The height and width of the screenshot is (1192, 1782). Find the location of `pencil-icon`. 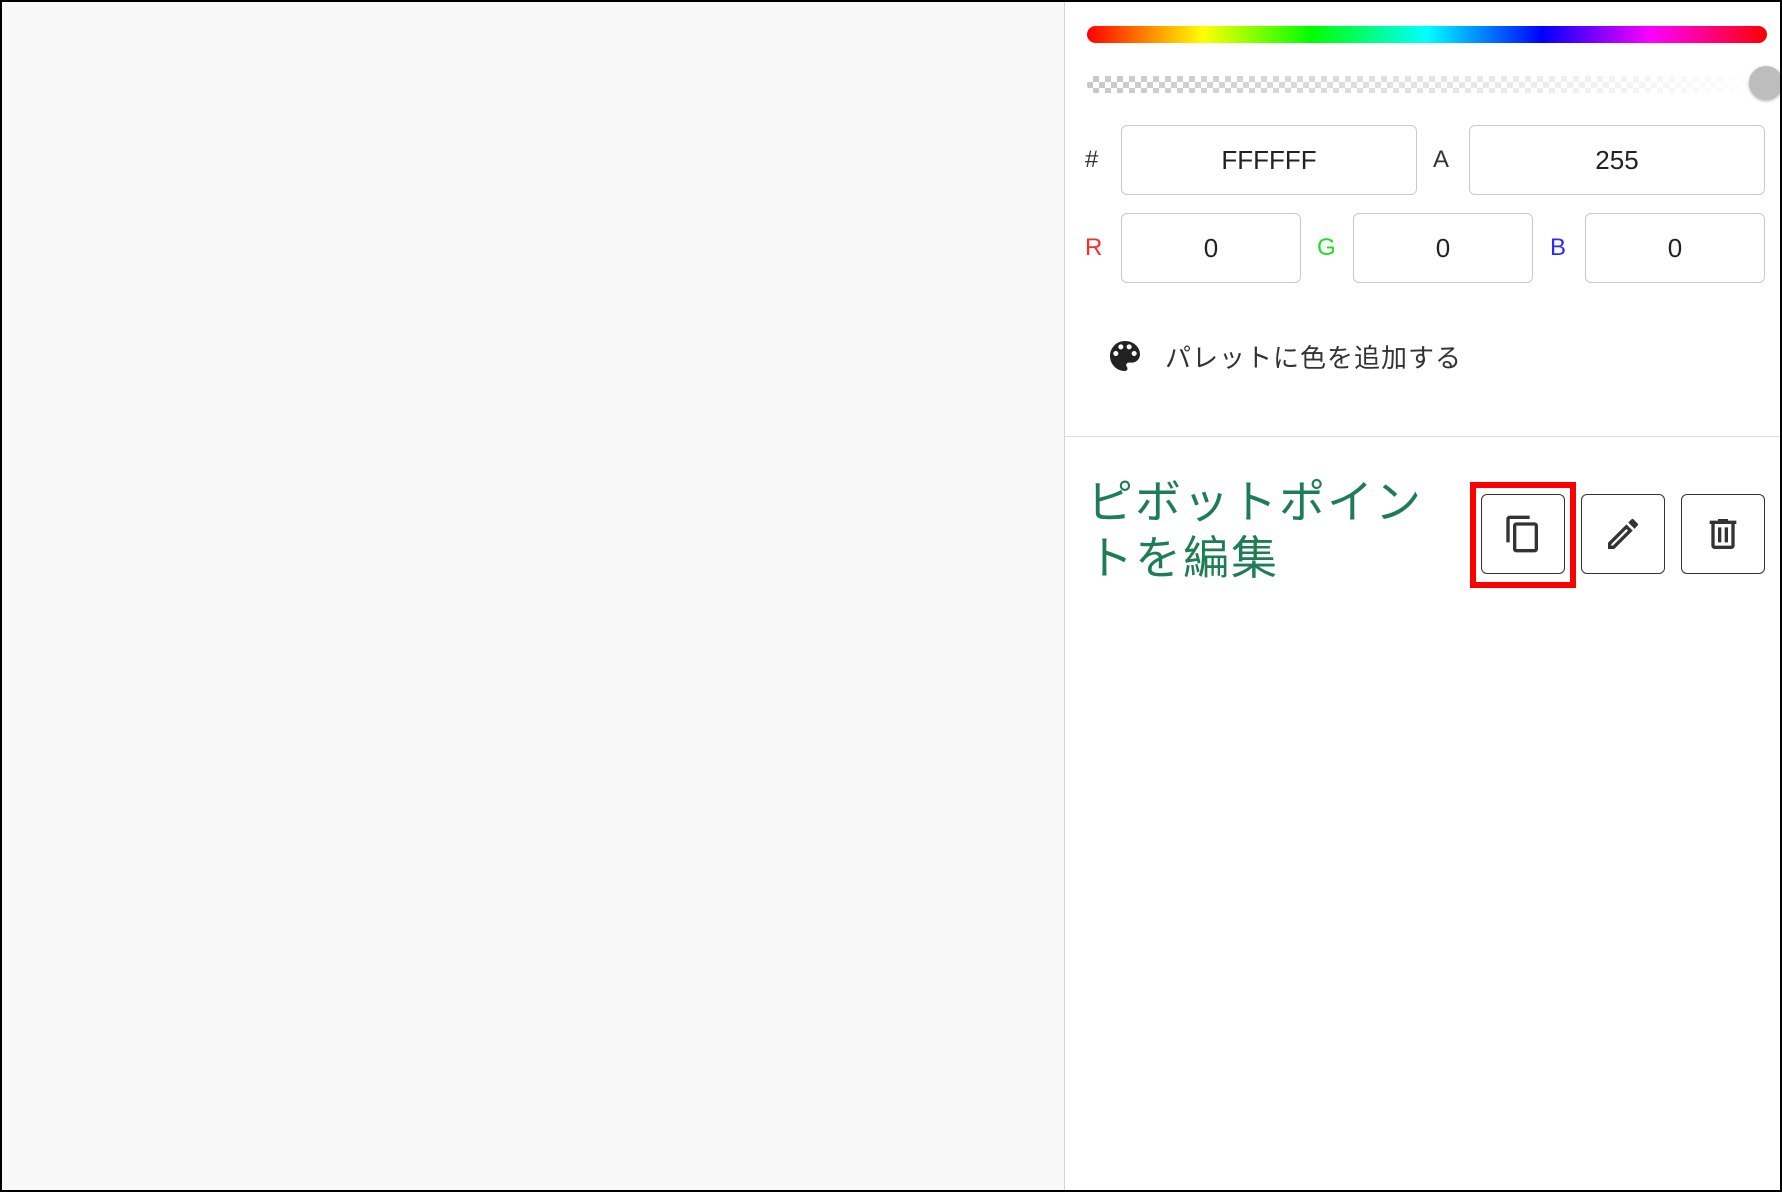

pencil-icon is located at coordinates (1623, 533).